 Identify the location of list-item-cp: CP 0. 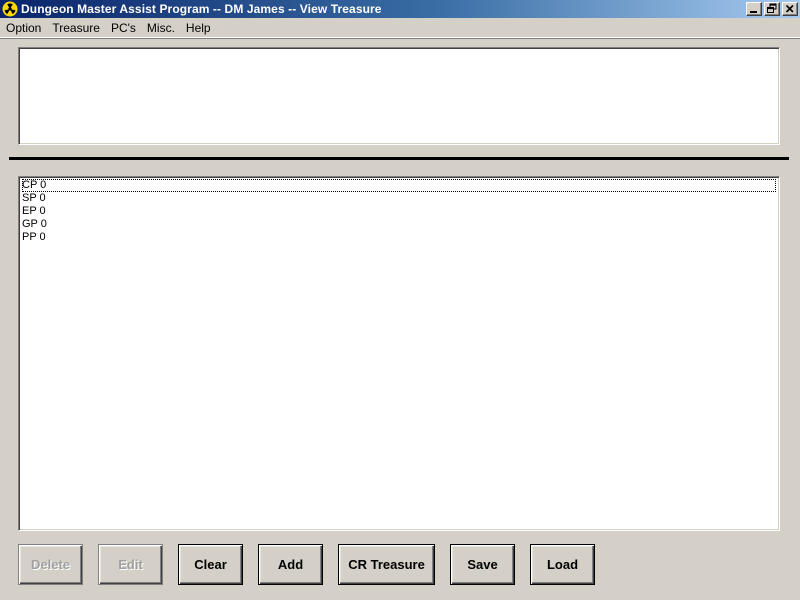
(399, 185).